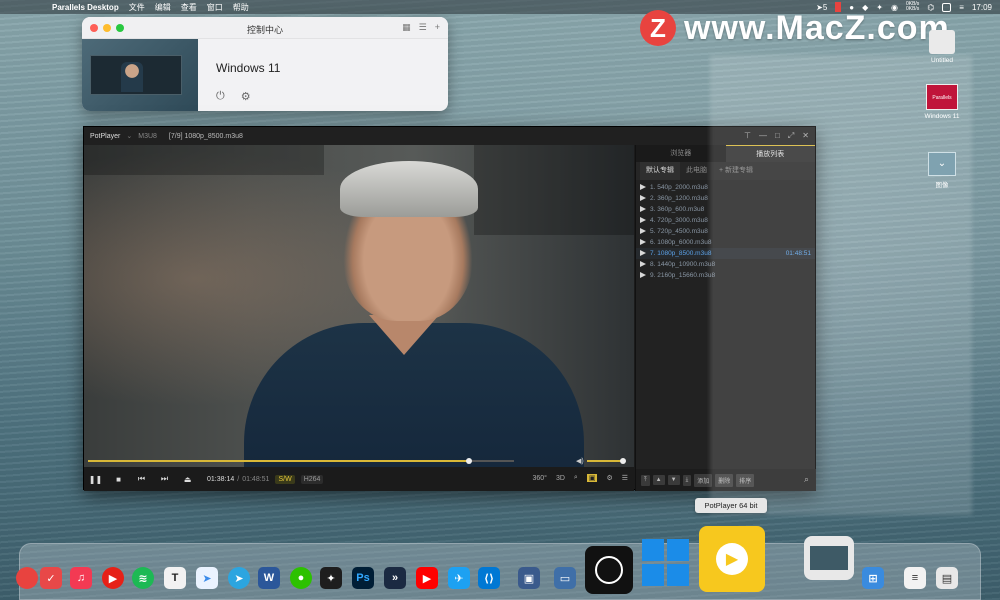  I want to click on menu-edit: 编辑, so click(163, 7).